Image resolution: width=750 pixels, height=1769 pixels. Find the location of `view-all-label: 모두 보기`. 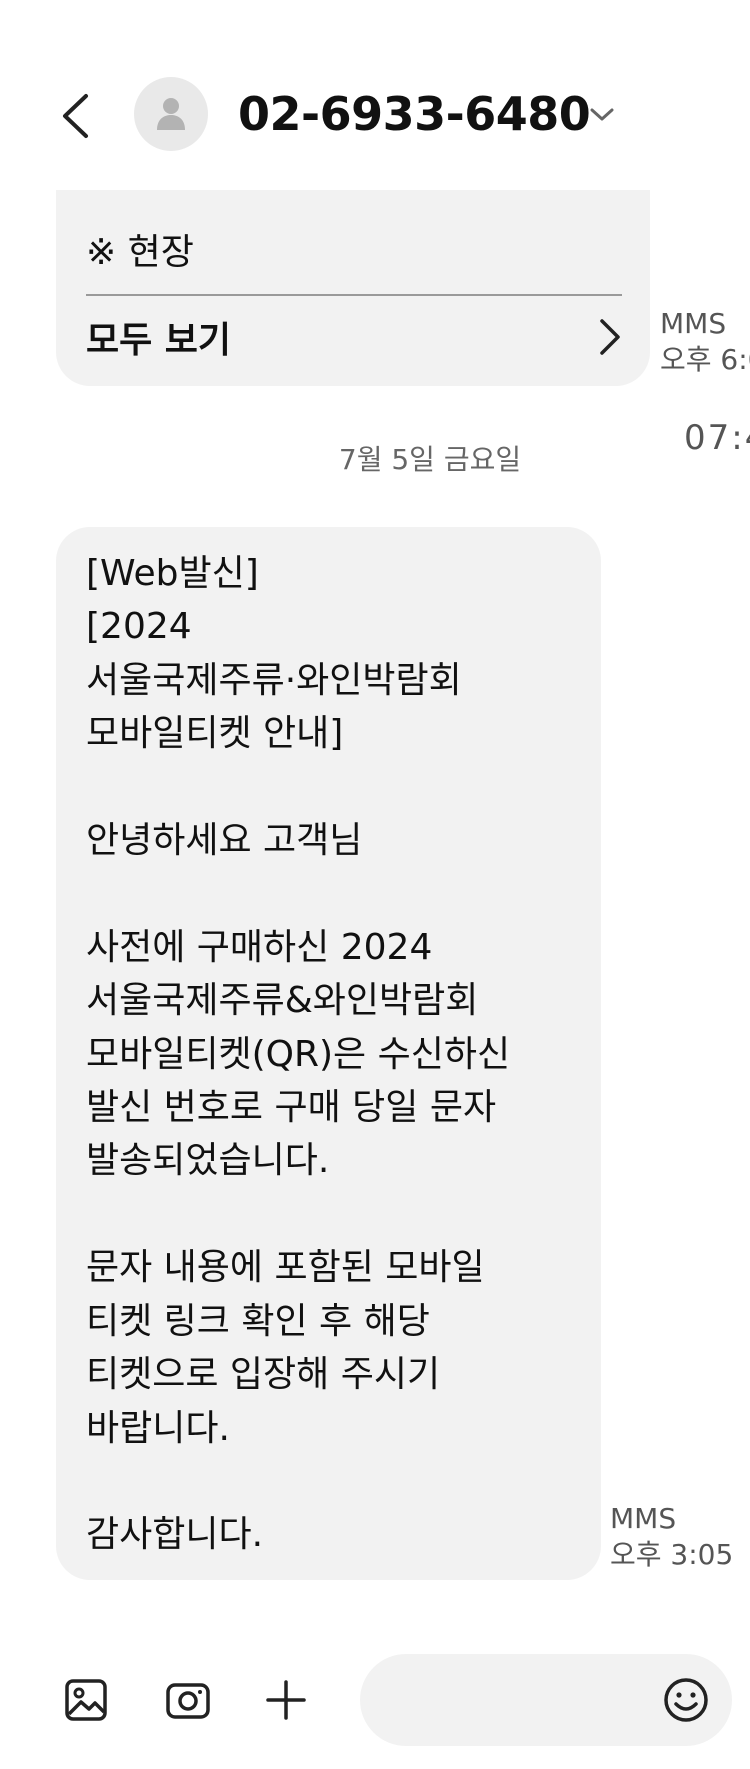

view-all-label: 모두 보기 is located at coordinates (159, 340).